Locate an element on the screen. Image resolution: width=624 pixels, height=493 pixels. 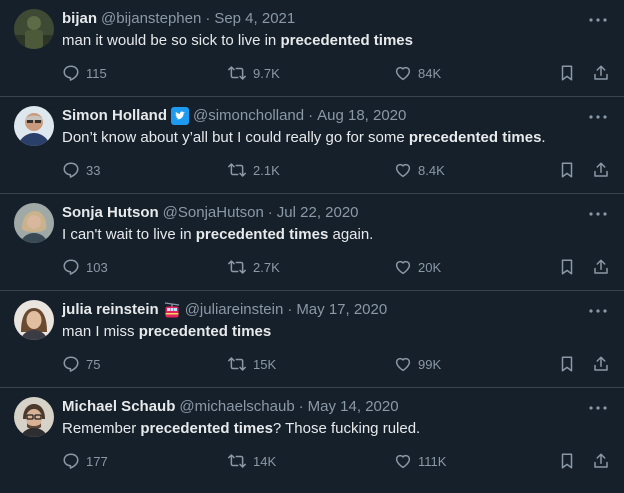
author-handle: @simoncholland is located at coordinates (248, 116).